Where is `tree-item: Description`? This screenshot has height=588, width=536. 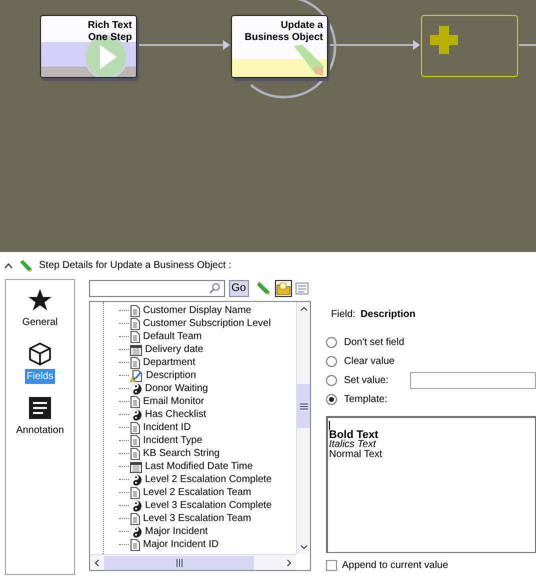 tree-item: Description is located at coordinates (171, 376).